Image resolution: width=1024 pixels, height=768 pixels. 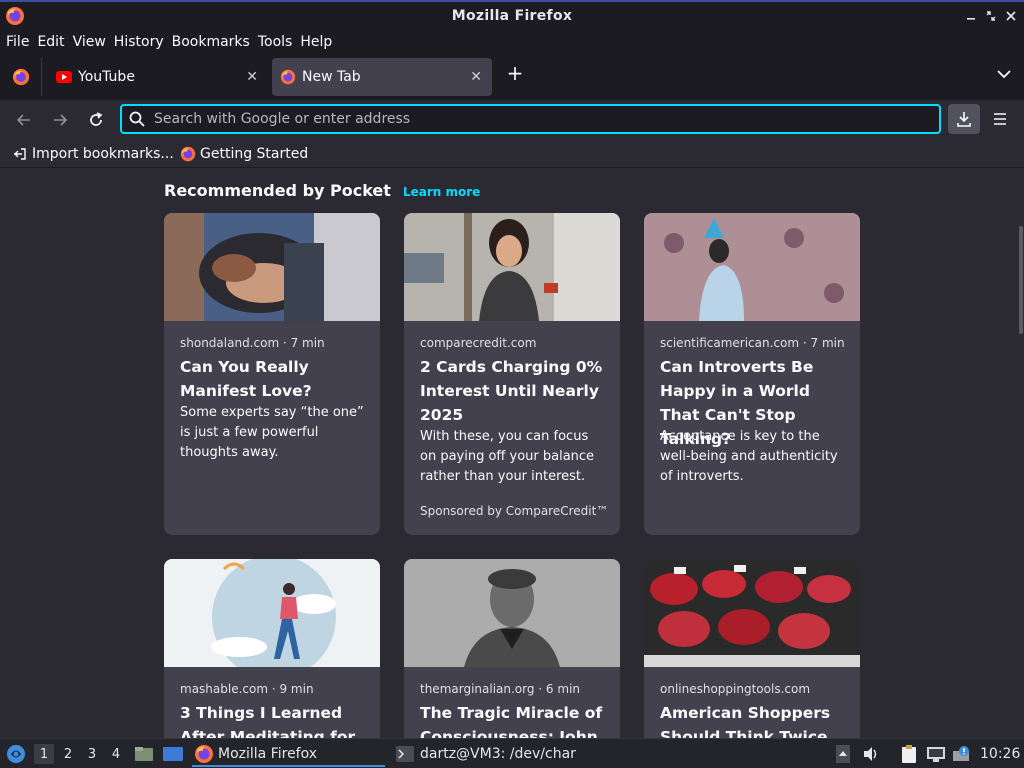 I want to click on card-source: scientificamerican.com · 7 min, so click(x=752, y=343).